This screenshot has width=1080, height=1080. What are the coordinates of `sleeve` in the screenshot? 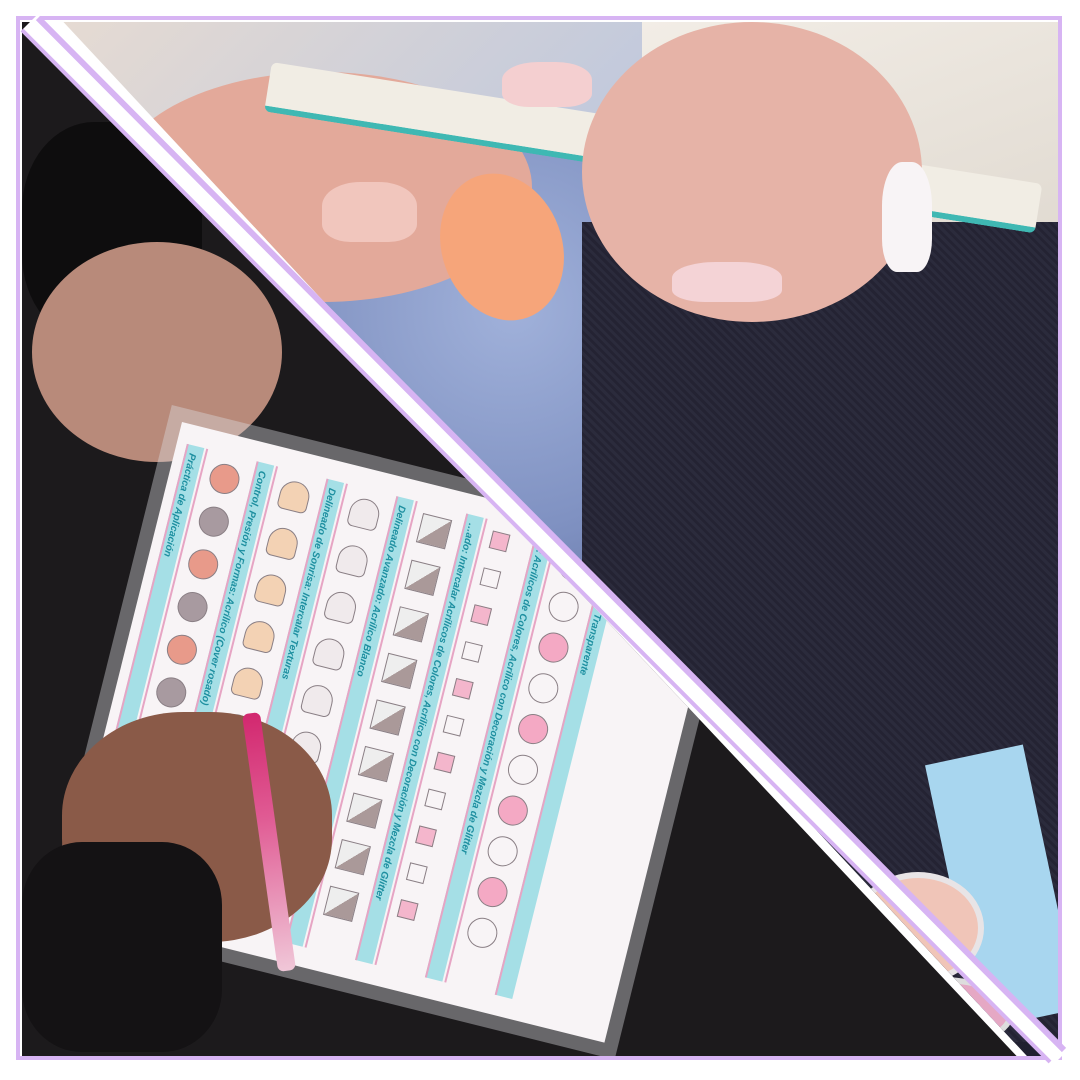 It's located at (122, 947).